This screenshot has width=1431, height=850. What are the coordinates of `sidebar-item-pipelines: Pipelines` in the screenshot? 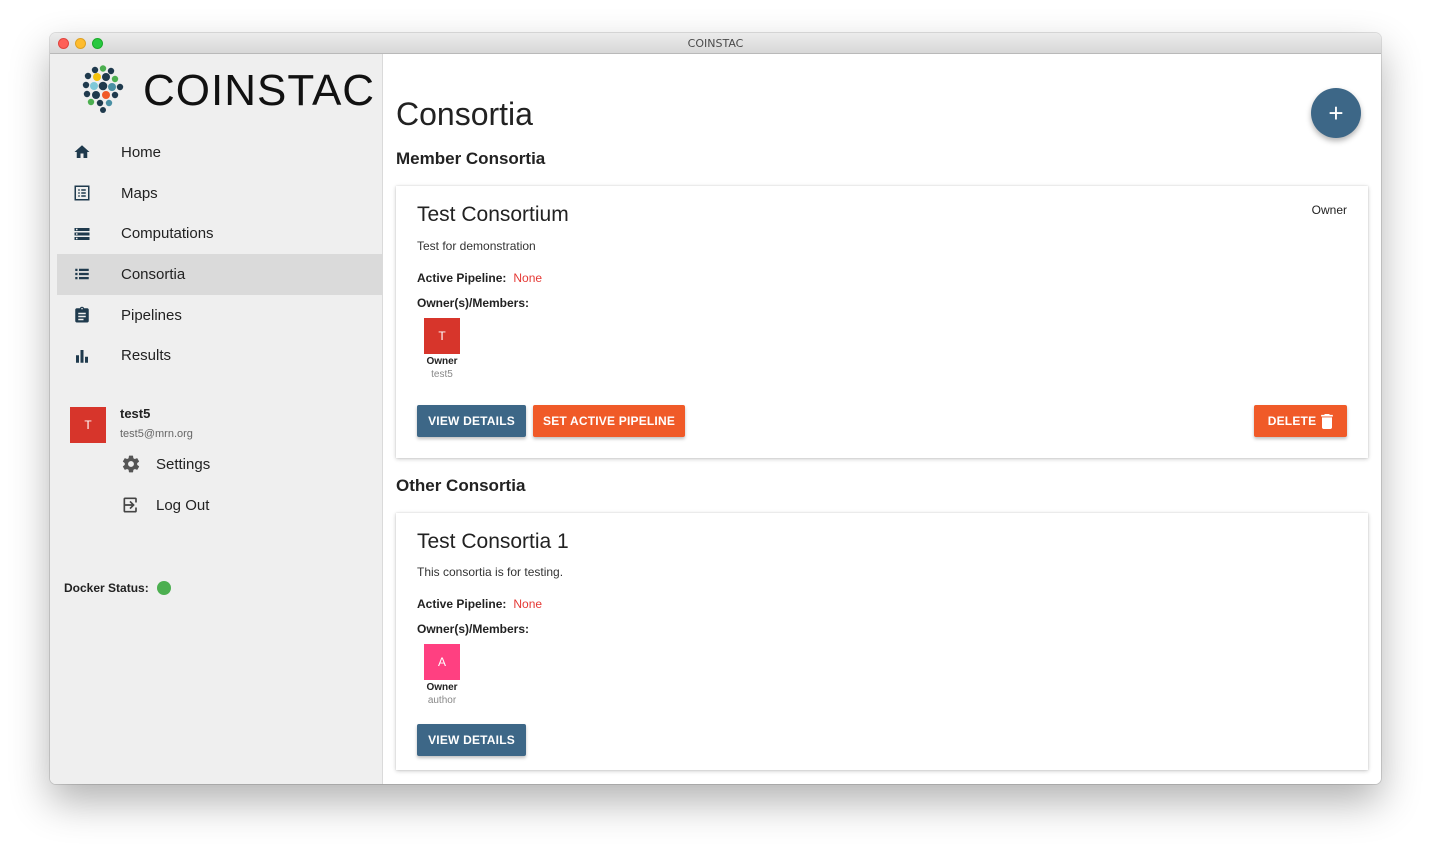 It's located at (219, 315).